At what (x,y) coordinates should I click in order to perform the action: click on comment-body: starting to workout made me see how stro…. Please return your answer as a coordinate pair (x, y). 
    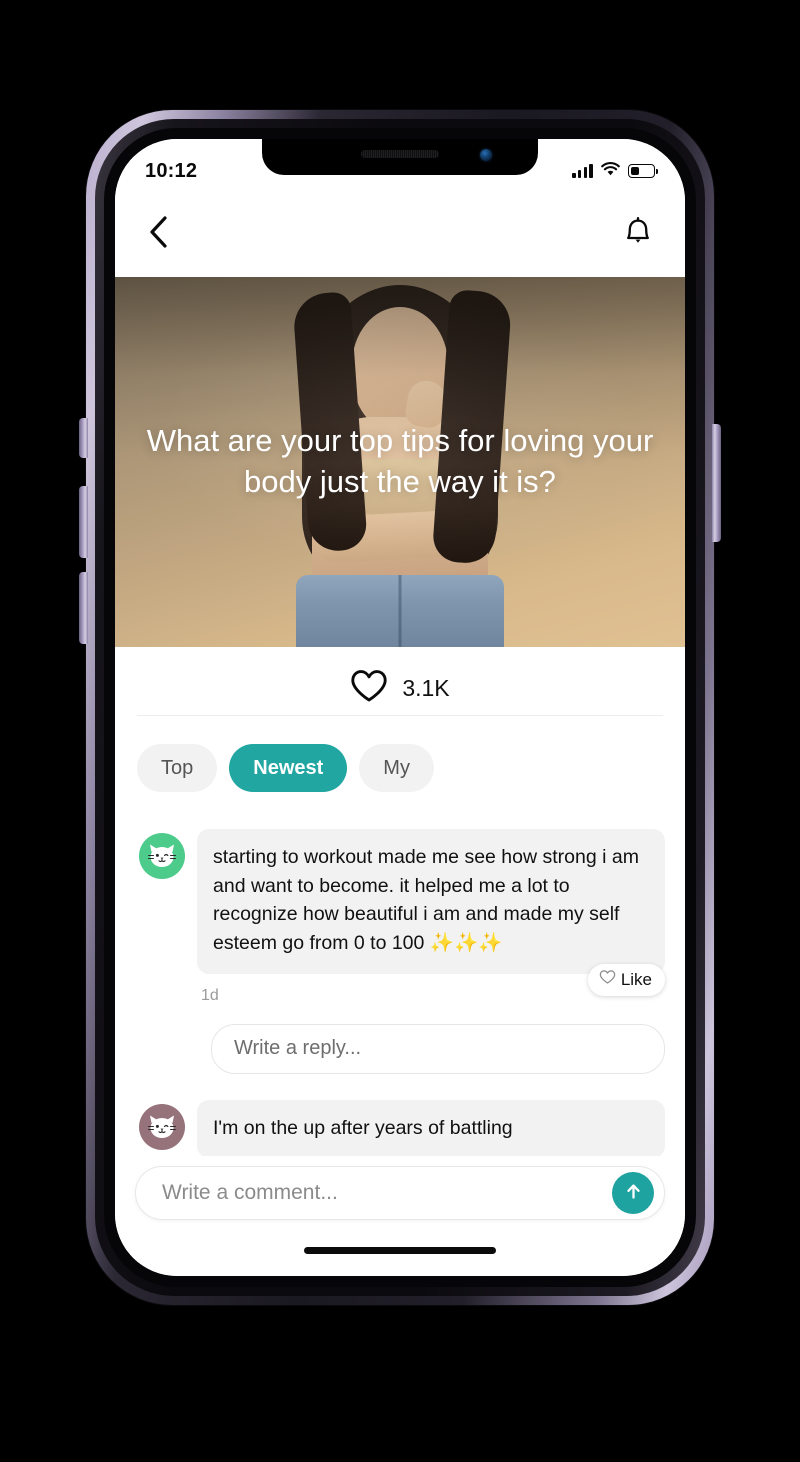
    Looking at the image, I should click on (431, 951).